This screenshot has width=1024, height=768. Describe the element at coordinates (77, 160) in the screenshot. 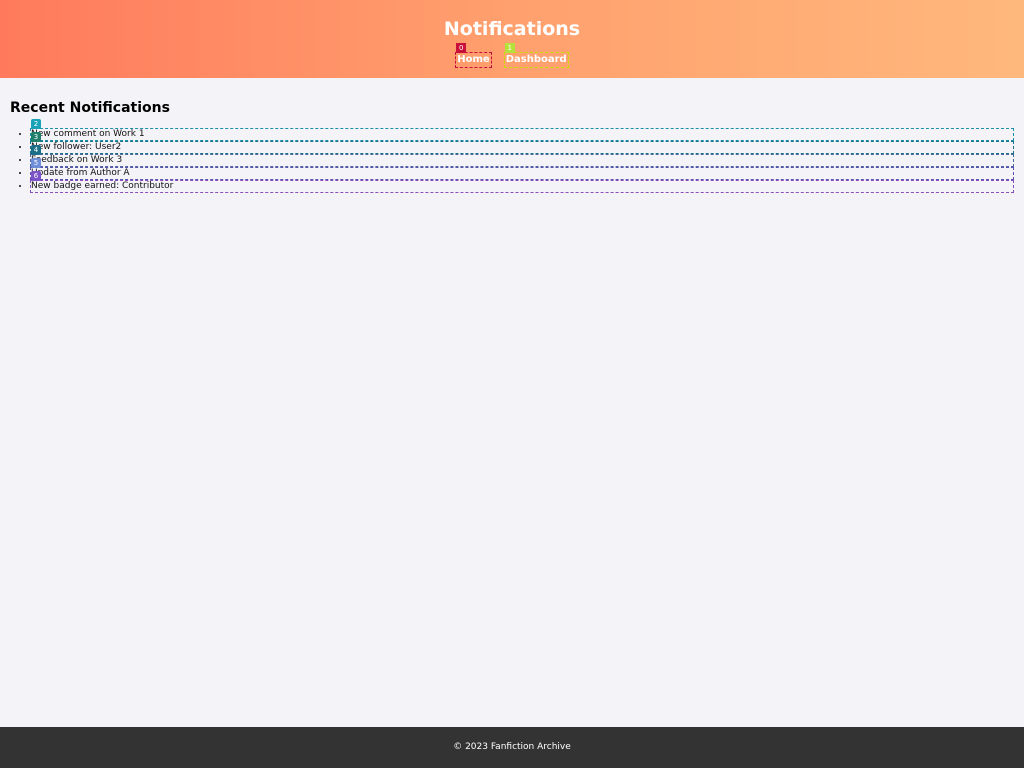

I see `notification-text: Feedback on Work 3` at that location.